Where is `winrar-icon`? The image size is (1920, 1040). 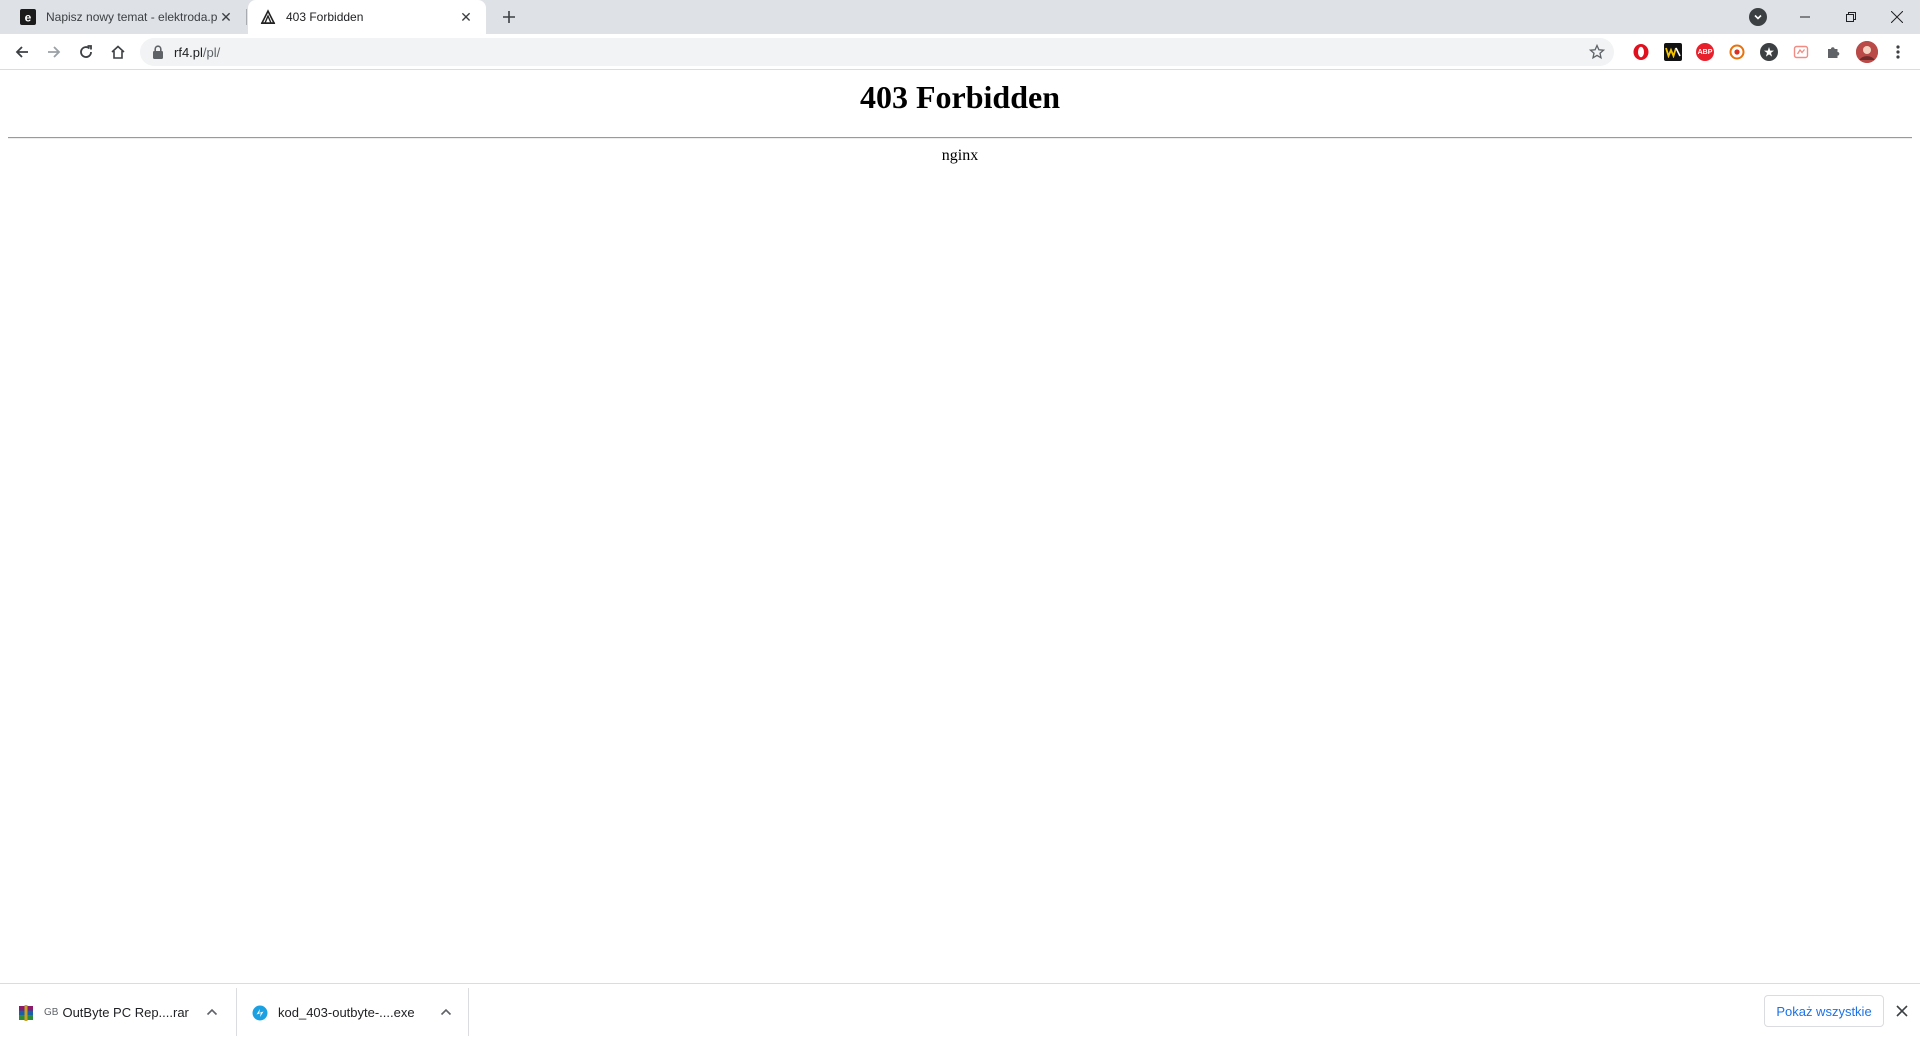
winrar-icon is located at coordinates (26, 1012).